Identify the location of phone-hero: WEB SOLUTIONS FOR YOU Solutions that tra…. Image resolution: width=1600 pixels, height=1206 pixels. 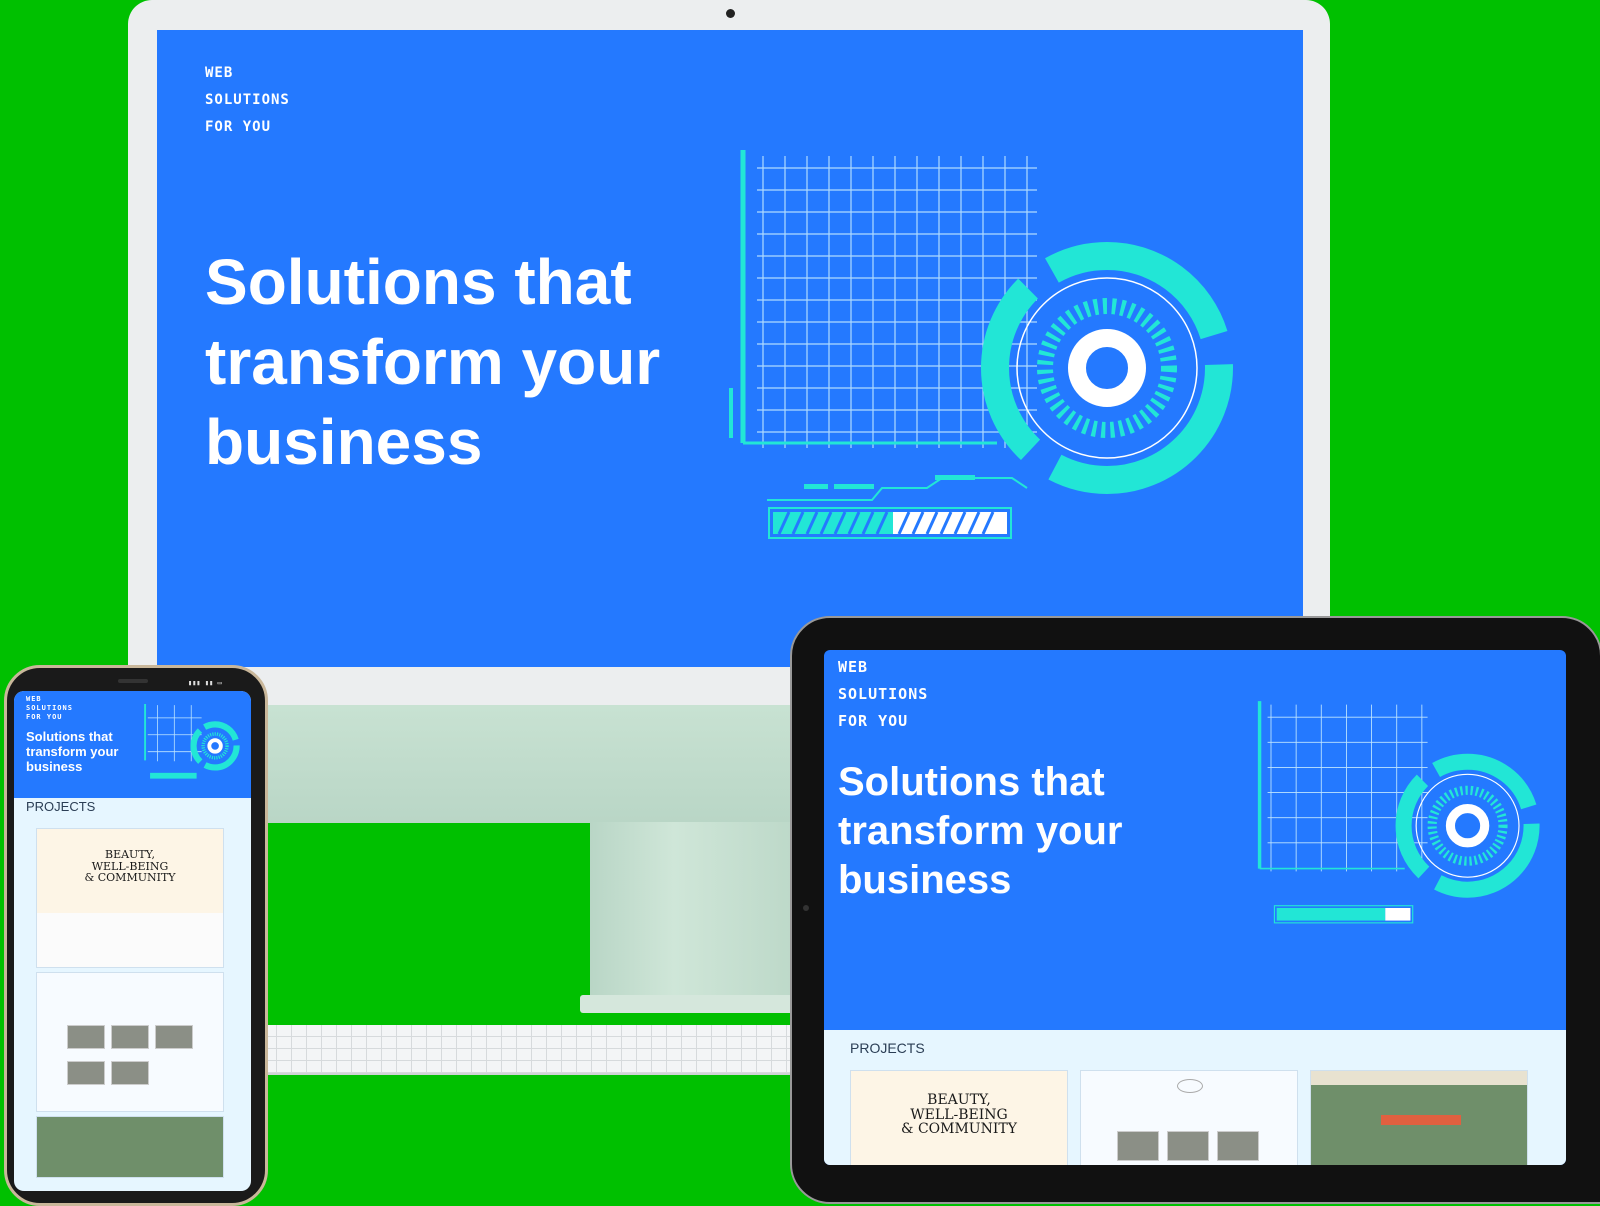
(132, 744).